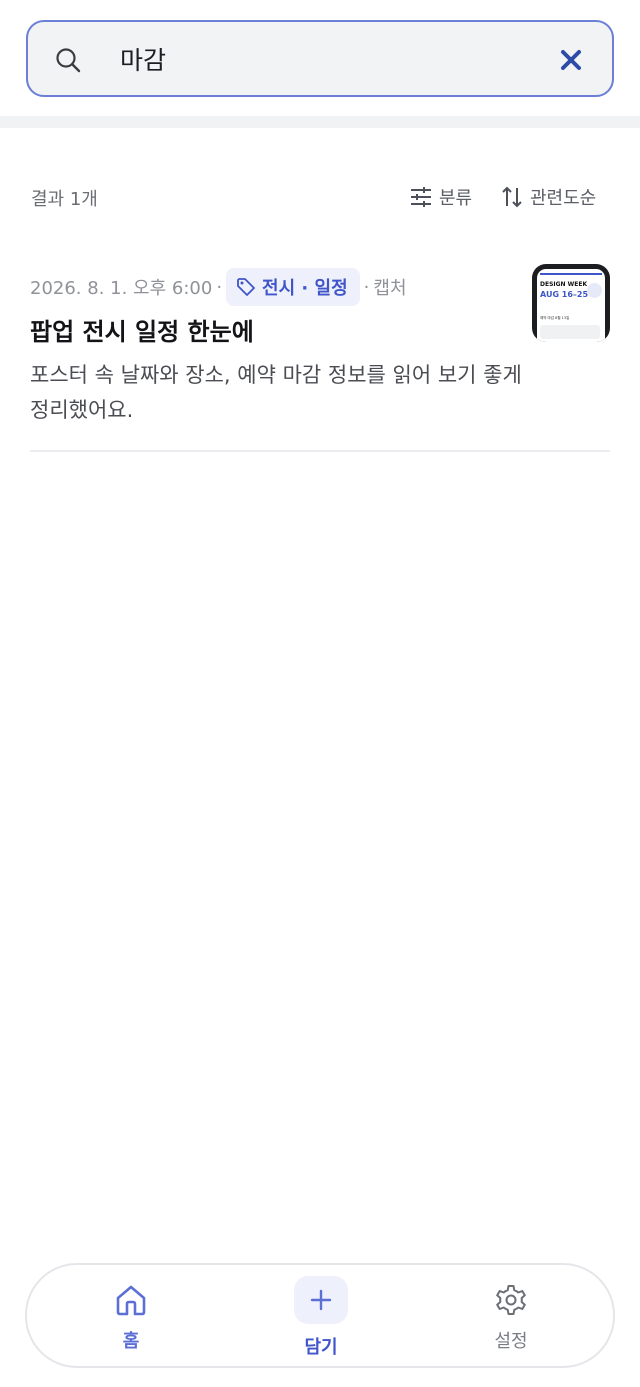 The height and width of the screenshot is (1387, 640). Describe the element at coordinates (511, 1315) in the screenshot. I see `tab-settings: 설정` at that location.